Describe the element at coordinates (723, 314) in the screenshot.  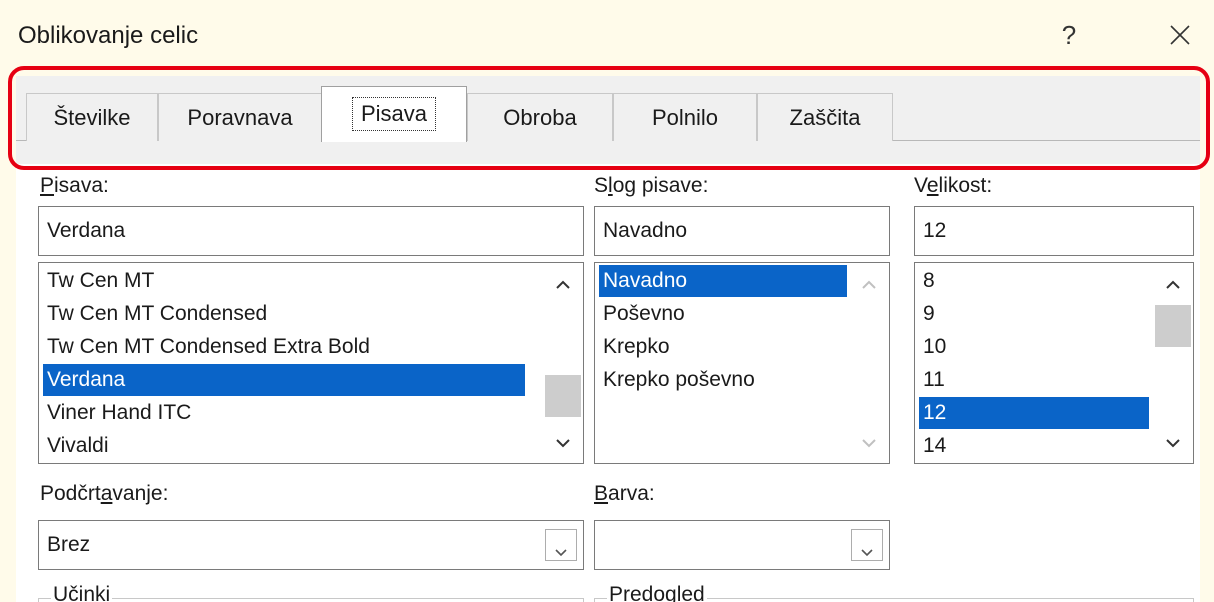
I see `font-style-item: Poševno` at that location.